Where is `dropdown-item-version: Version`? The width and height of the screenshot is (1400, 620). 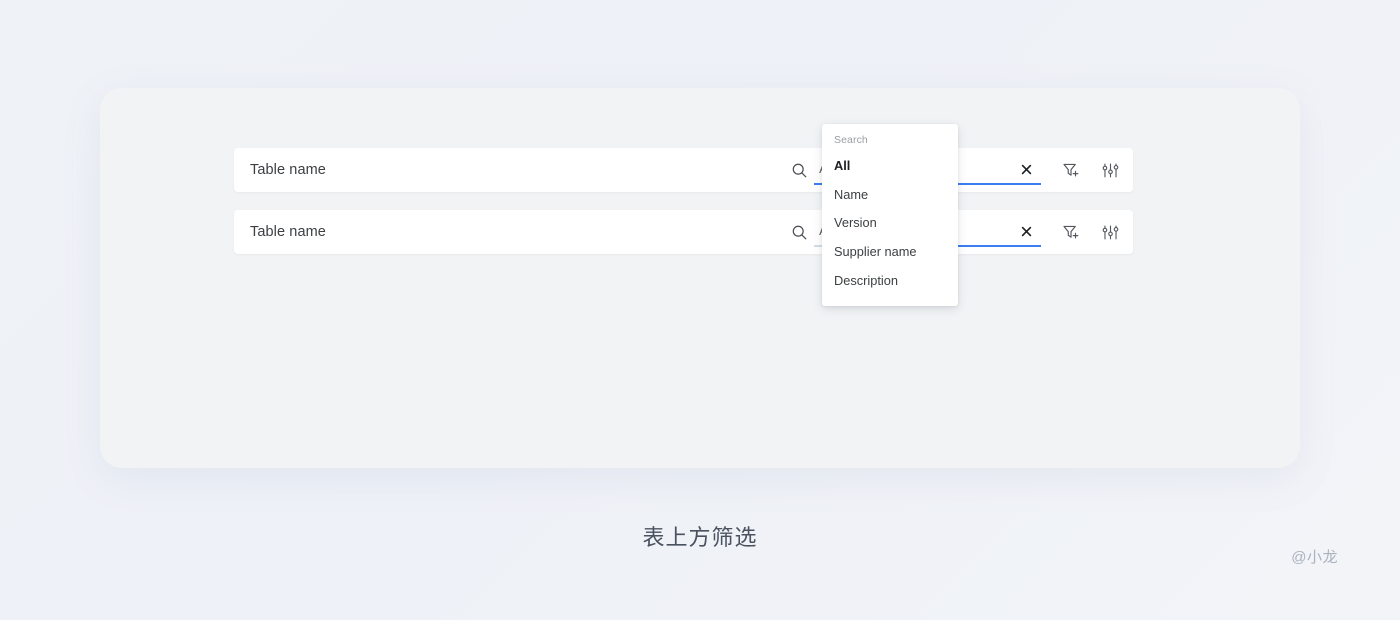 dropdown-item-version: Version is located at coordinates (890, 223).